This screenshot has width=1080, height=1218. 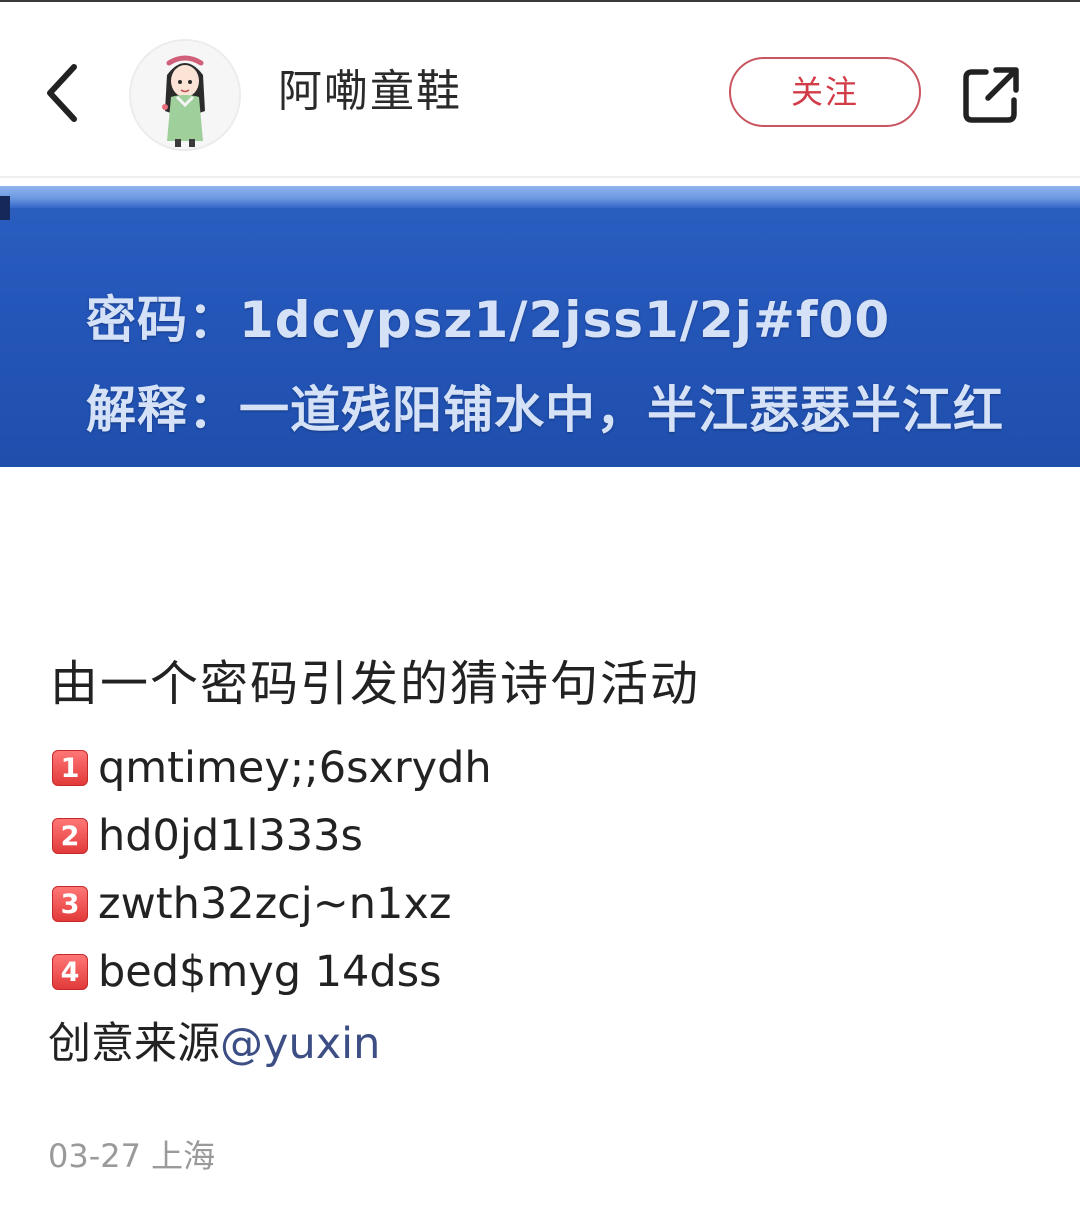 What do you see at coordinates (295, 768) in the screenshot?
I see `list-item-text: qmtimey;;6sxrydh` at bounding box center [295, 768].